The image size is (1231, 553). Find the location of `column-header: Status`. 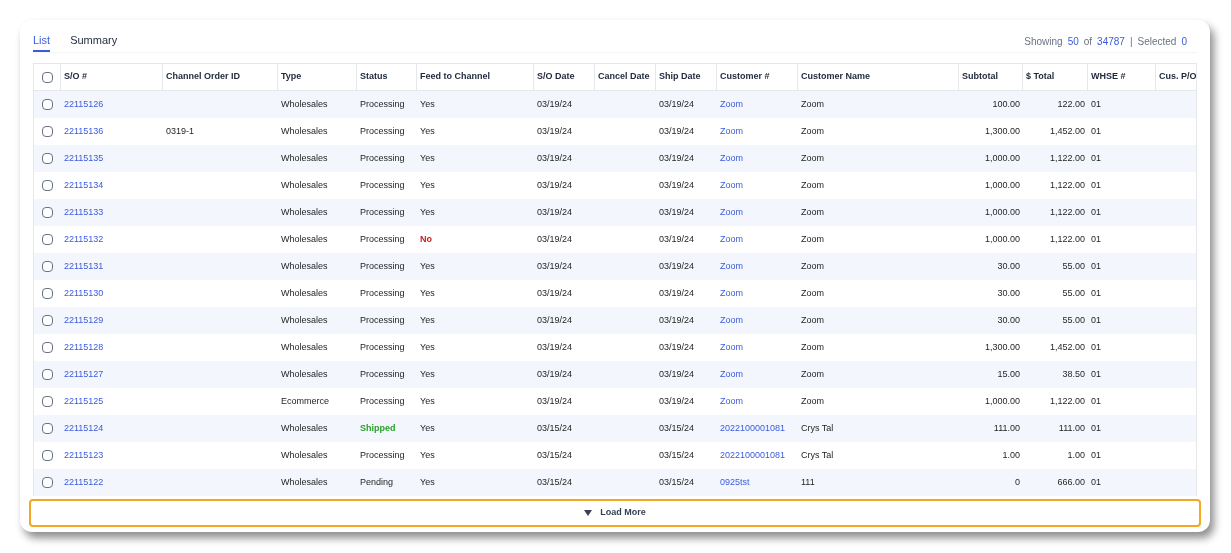

column-header: Status is located at coordinates (374, 77).